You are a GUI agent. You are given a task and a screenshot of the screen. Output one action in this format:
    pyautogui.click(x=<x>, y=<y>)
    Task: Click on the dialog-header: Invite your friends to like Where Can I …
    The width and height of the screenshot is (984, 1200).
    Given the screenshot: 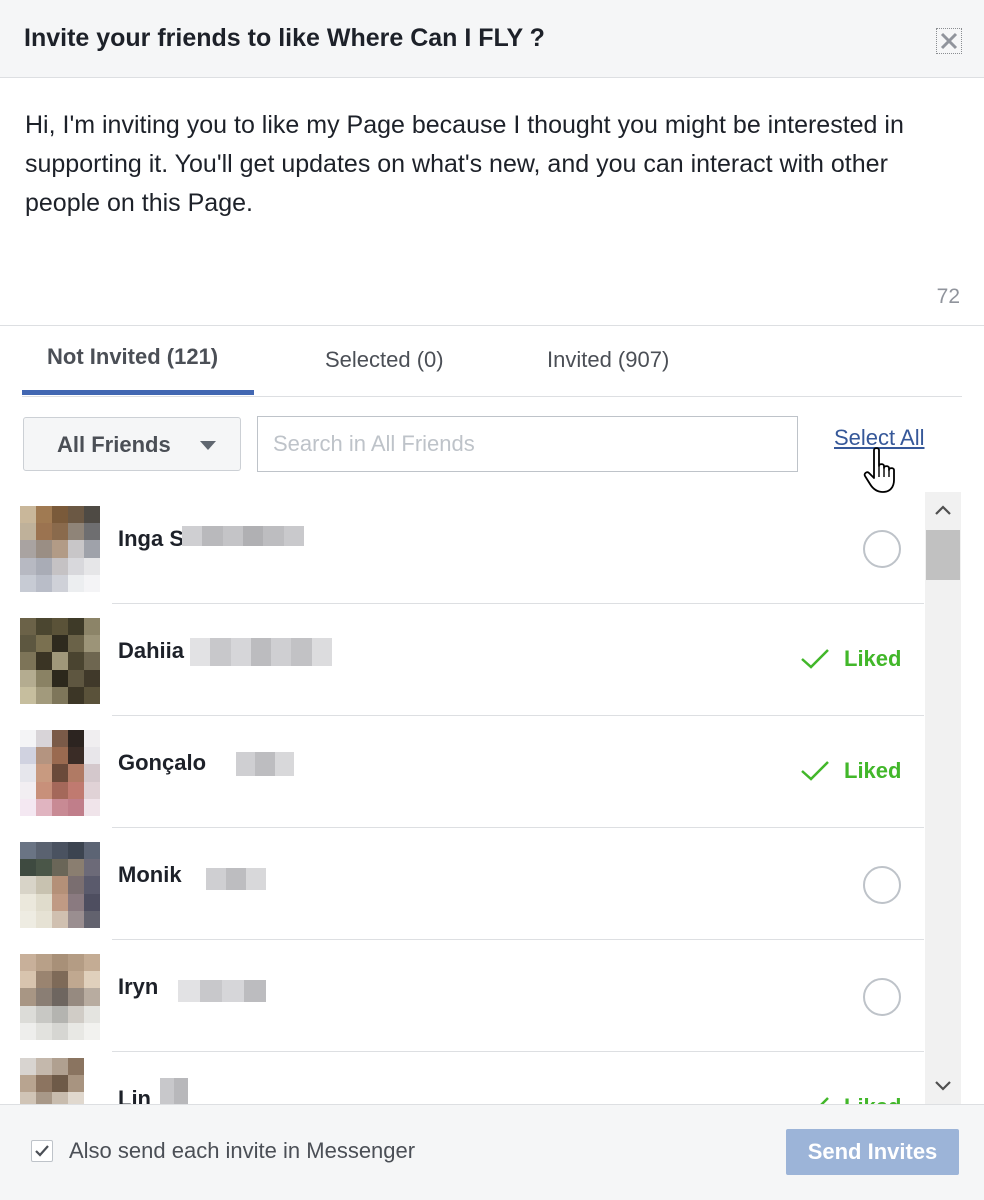 What is the action you would take?
    pyautogui.click(x=492, y=39)
    